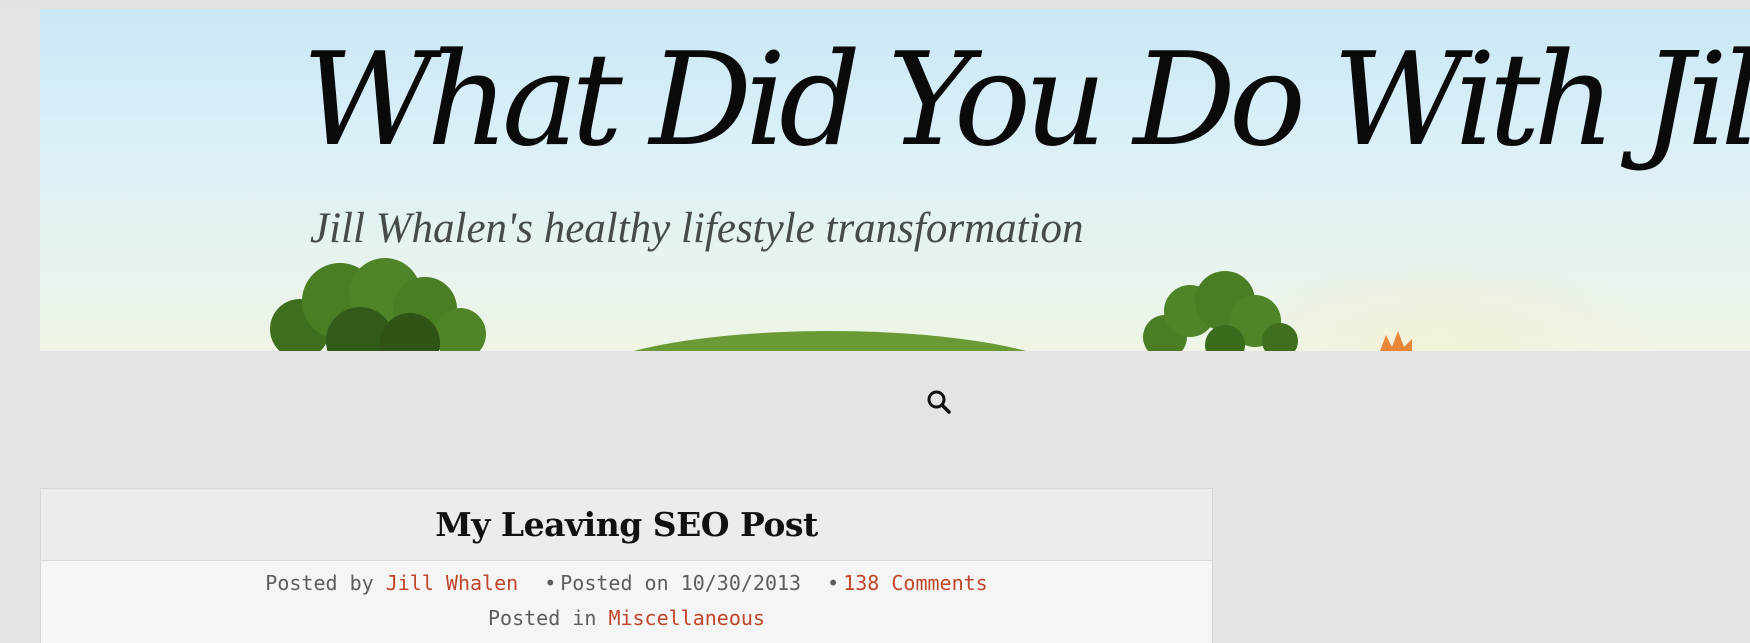 This screenshot has width=1750, height=643. Describe the element at coordinates (1220, 311) in the screenshot. I see `bush-right` at that location.